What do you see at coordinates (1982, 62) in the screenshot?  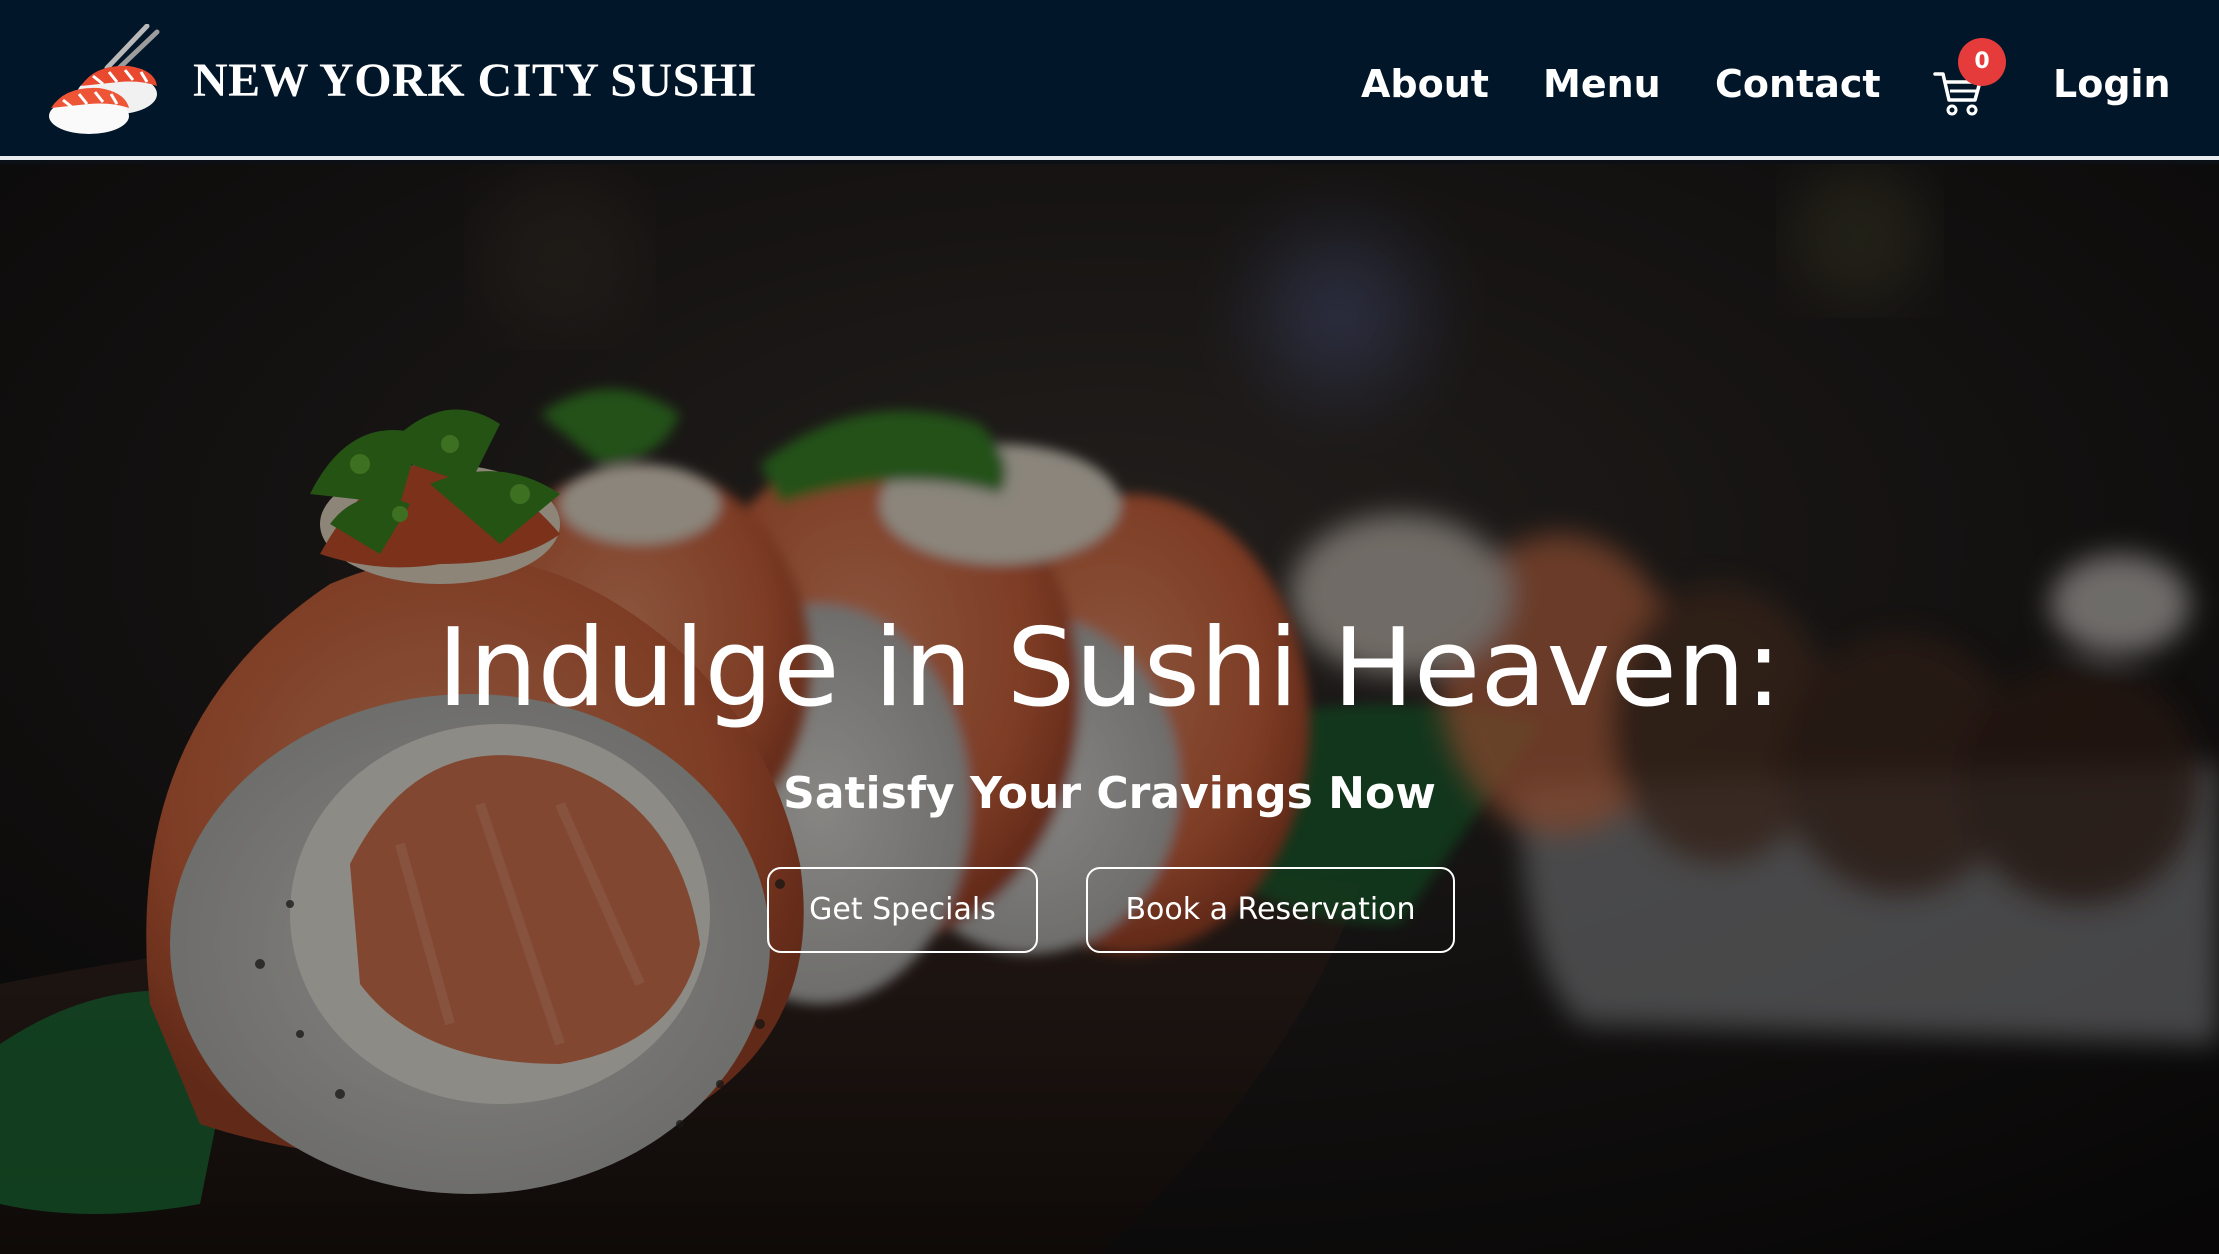 I see `cart-count-badge: 0` at bounding box center [1982, 62].